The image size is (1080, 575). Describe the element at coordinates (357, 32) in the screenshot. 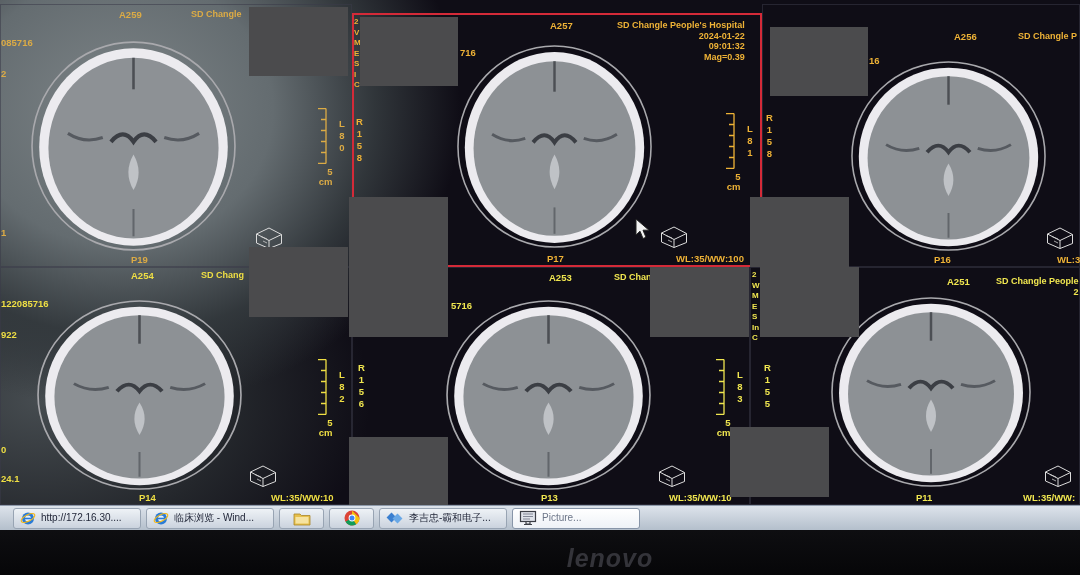

I see `info-text: V` at that location.